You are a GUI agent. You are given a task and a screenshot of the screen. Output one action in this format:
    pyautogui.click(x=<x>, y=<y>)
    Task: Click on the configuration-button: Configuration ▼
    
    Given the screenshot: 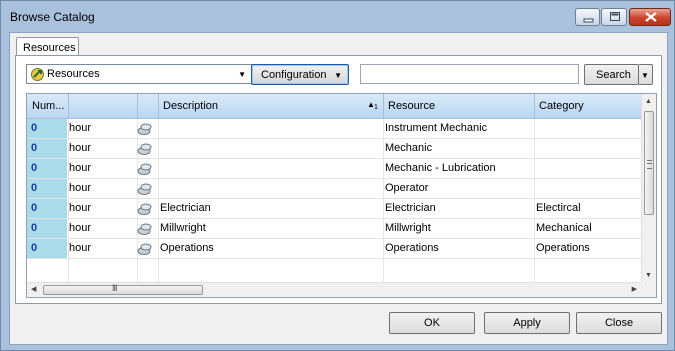 What is the action you would take?
    pyautogui.click(x=300, y=74)
    